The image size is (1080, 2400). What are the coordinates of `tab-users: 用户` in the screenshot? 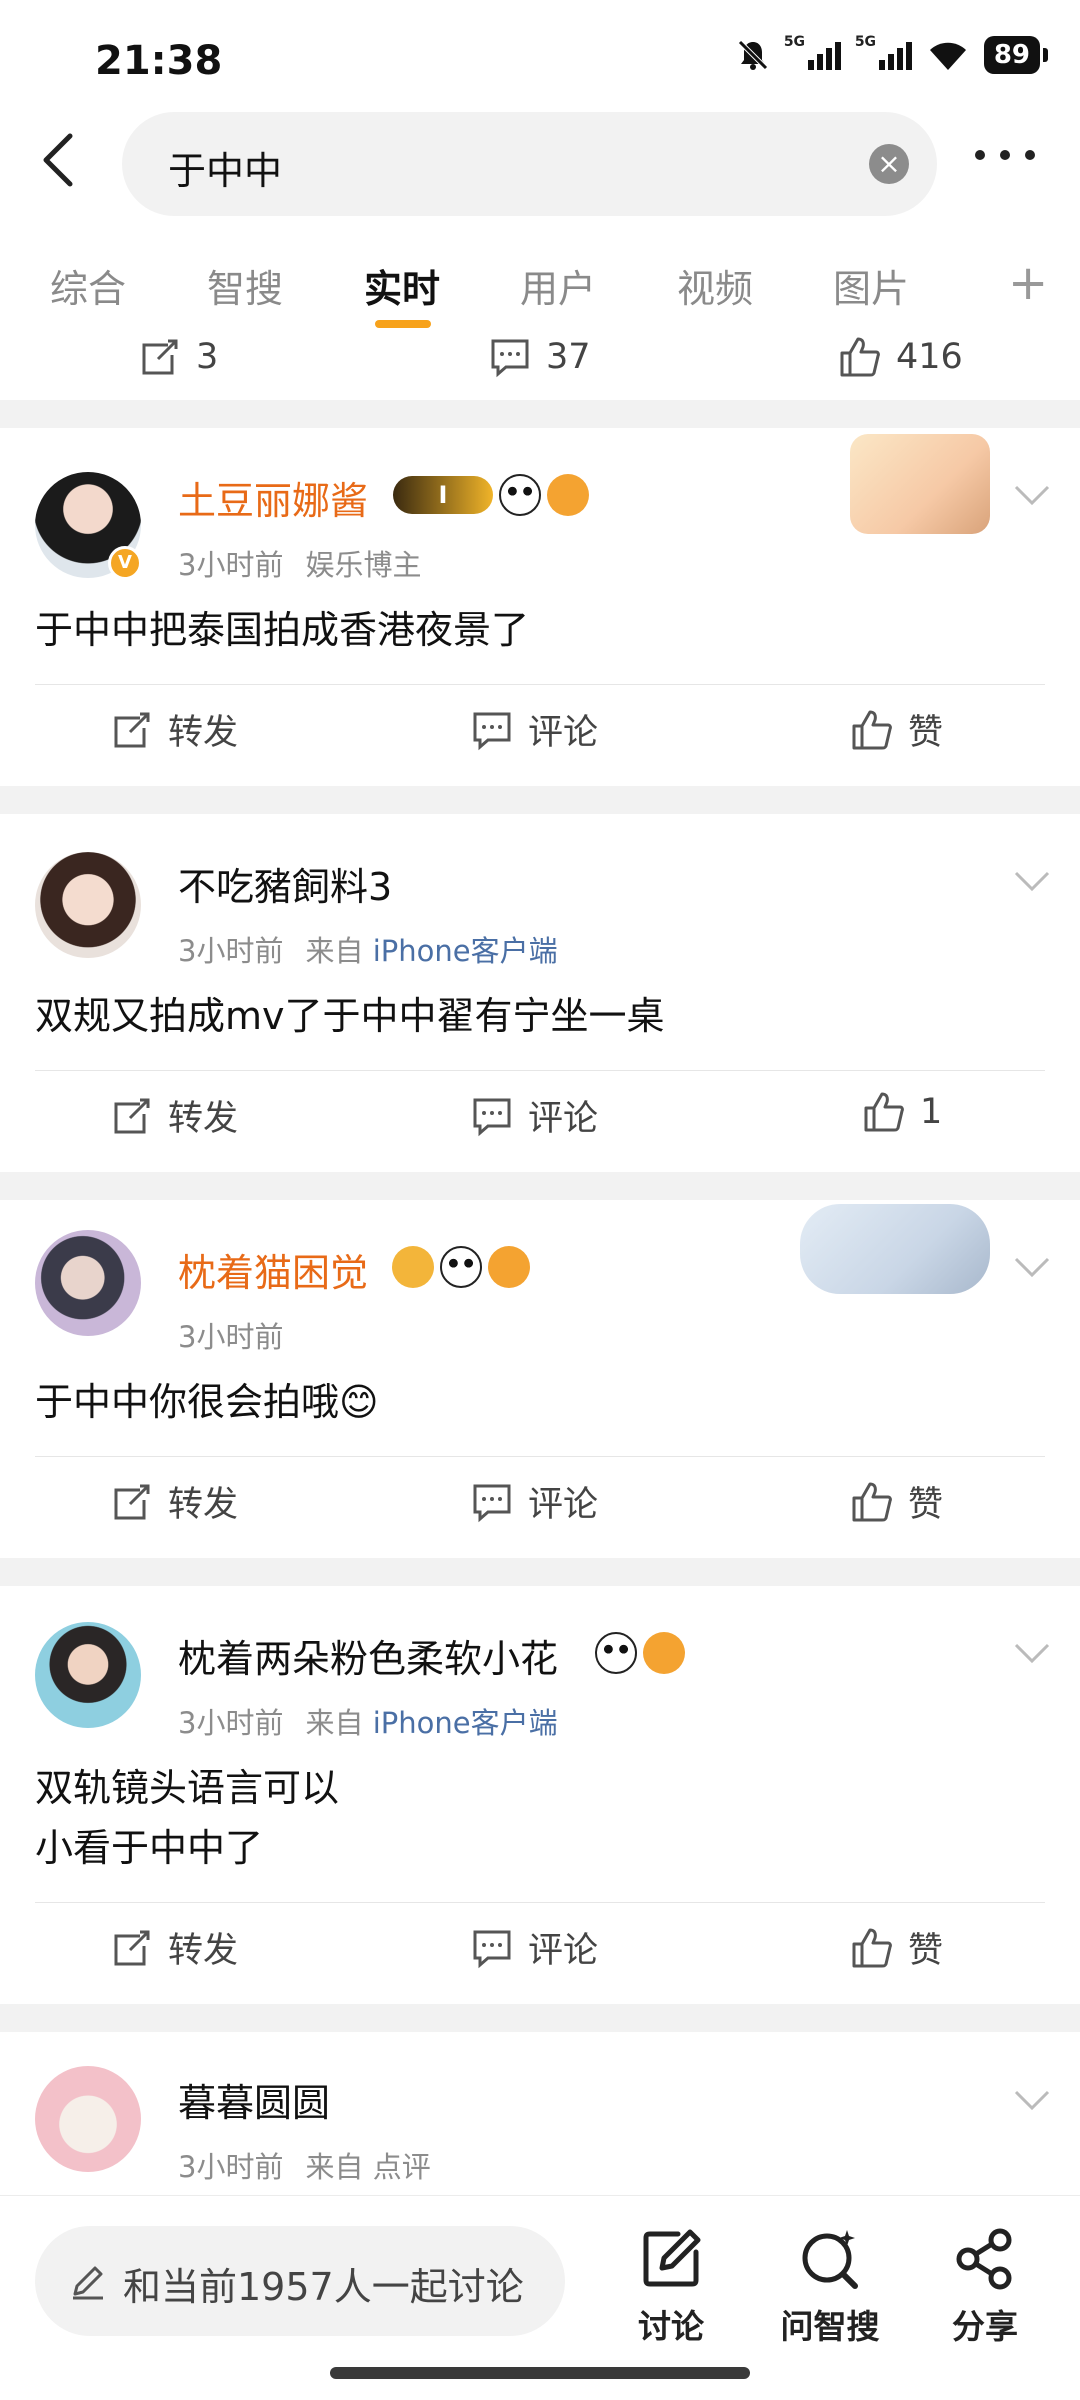 It's located at (558, 285).